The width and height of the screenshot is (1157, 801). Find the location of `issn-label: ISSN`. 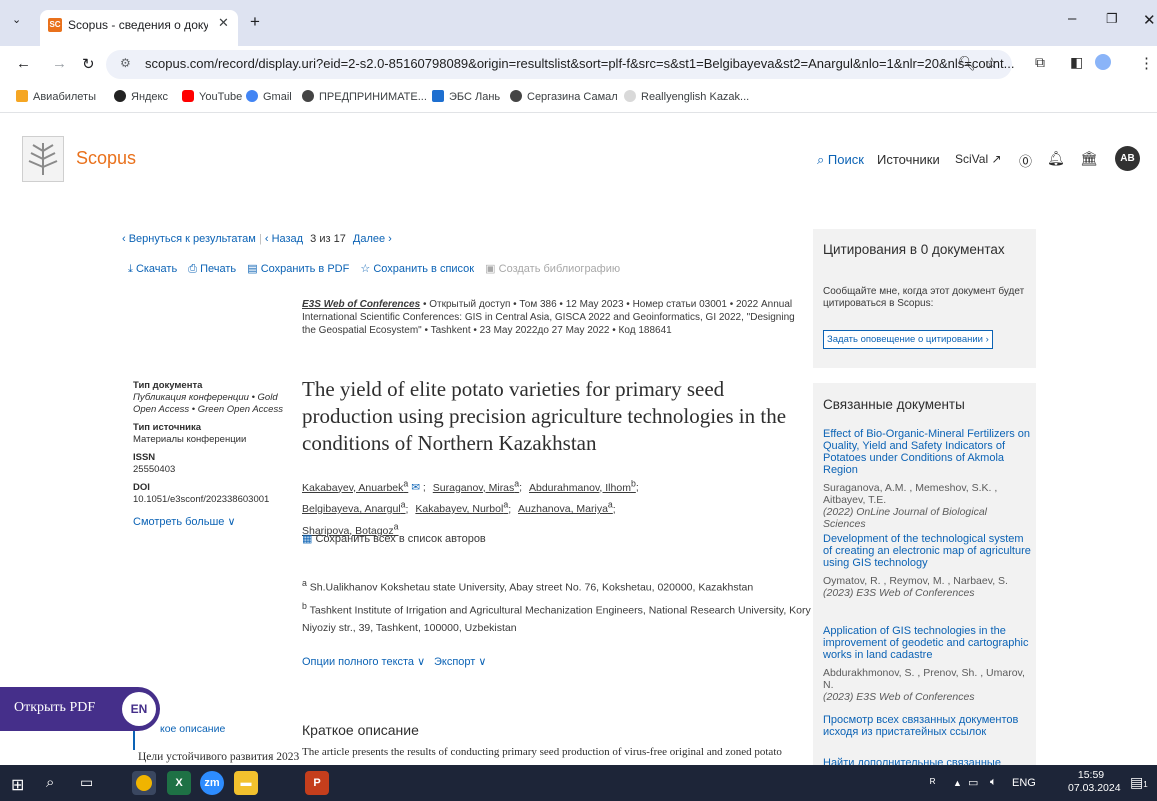

issn-label: ISSN is located at coordinates (144, 457).